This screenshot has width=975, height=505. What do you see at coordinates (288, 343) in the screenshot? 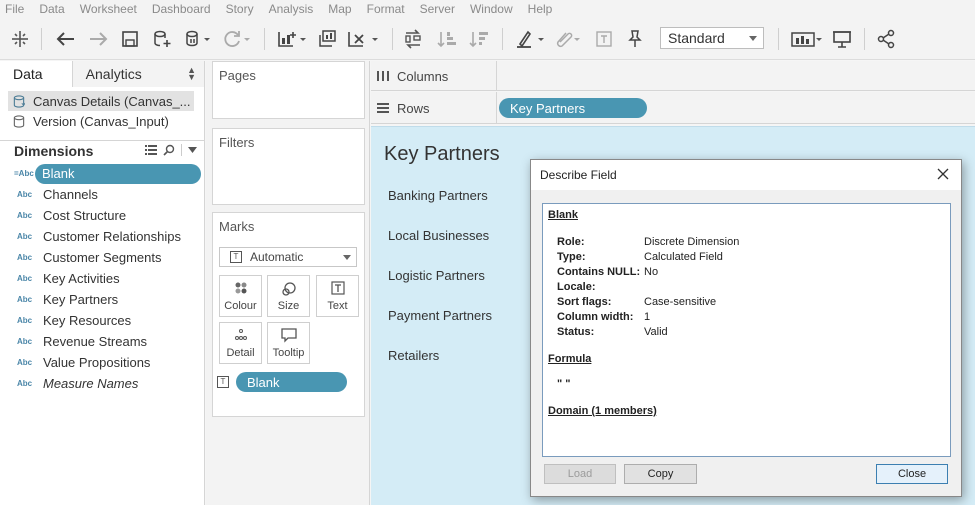
I see `tooltip-button: Tooltip` at bounding box center [288, 343].